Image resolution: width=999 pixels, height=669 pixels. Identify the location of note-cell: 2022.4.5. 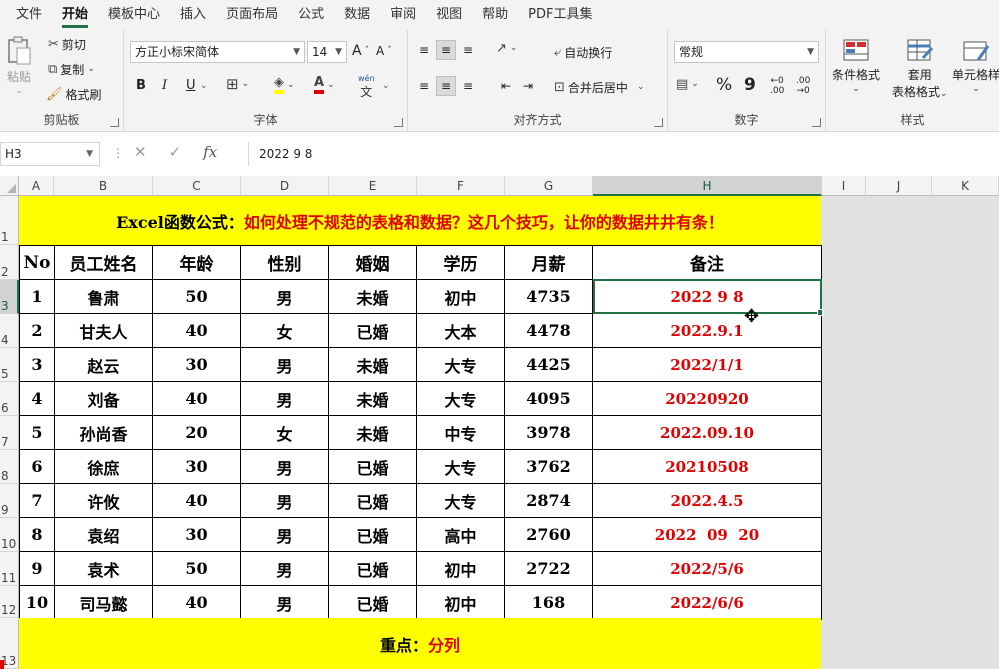
(707, 500).